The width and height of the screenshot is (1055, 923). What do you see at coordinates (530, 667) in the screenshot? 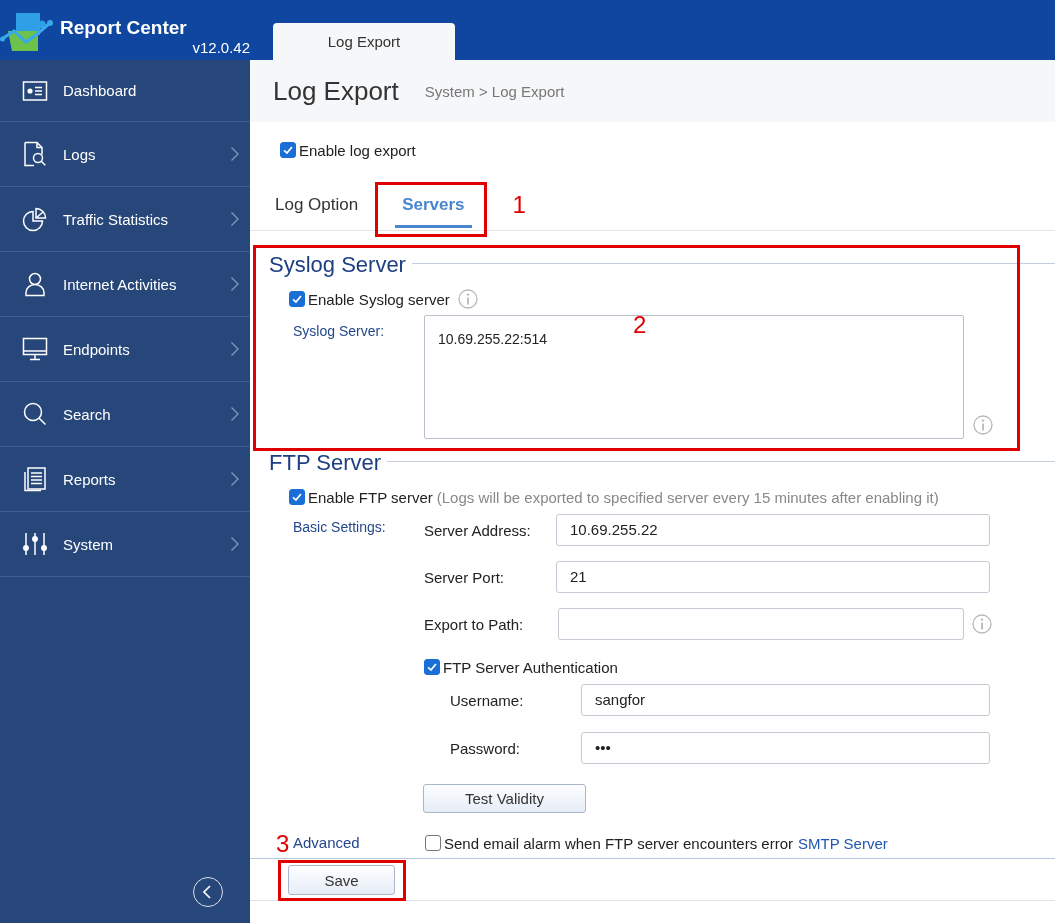
I see `checkbox-label: FTP Server Authentication` at bounding box center [530, 667].